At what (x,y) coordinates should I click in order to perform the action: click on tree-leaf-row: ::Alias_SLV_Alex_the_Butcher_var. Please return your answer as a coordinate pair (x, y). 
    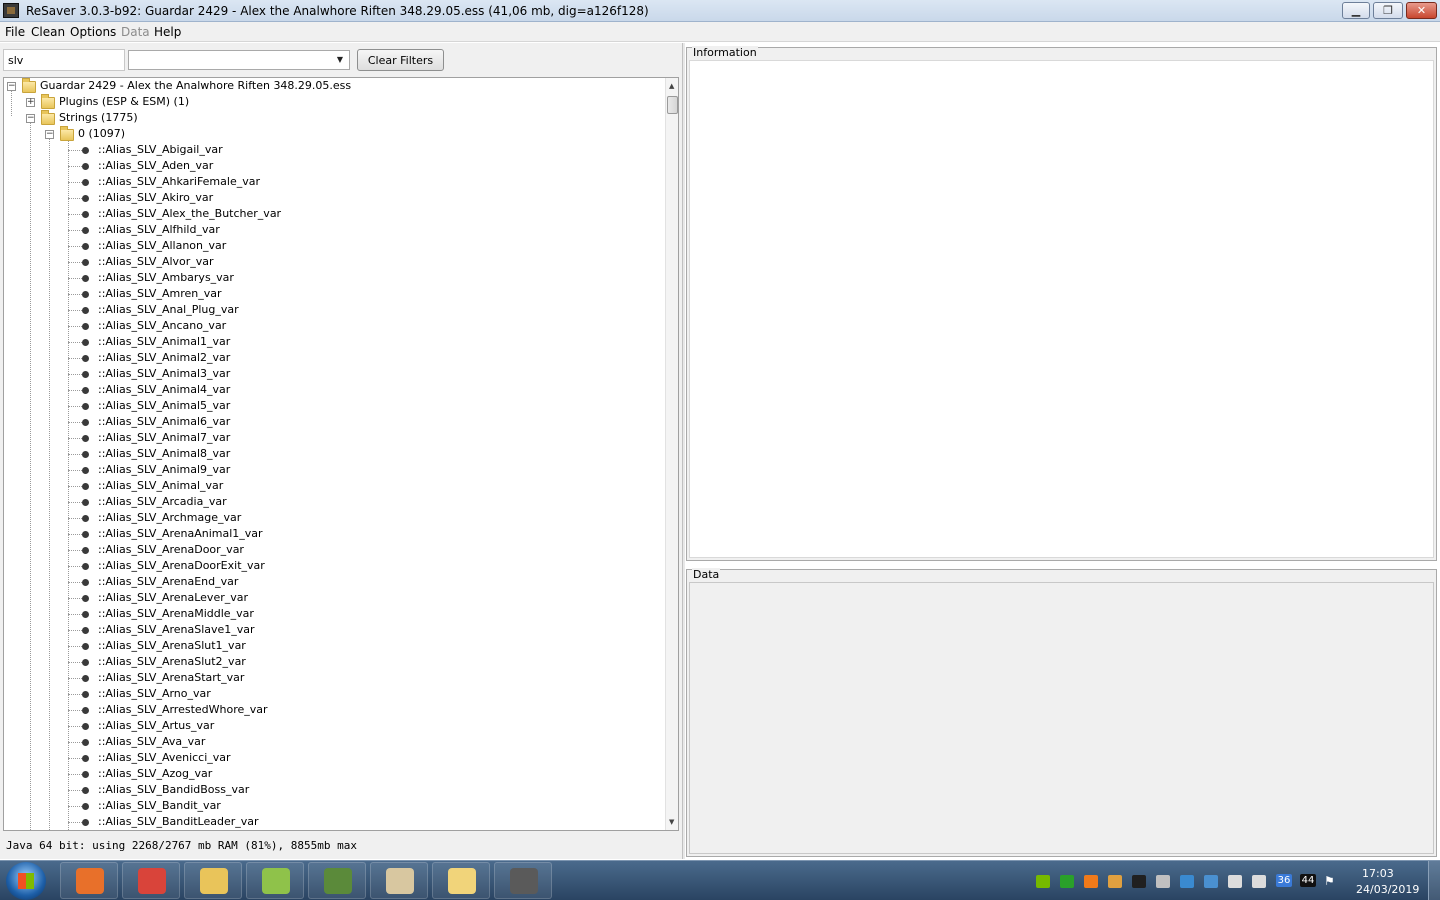
    Looking at the image, I should click on (329, 214).